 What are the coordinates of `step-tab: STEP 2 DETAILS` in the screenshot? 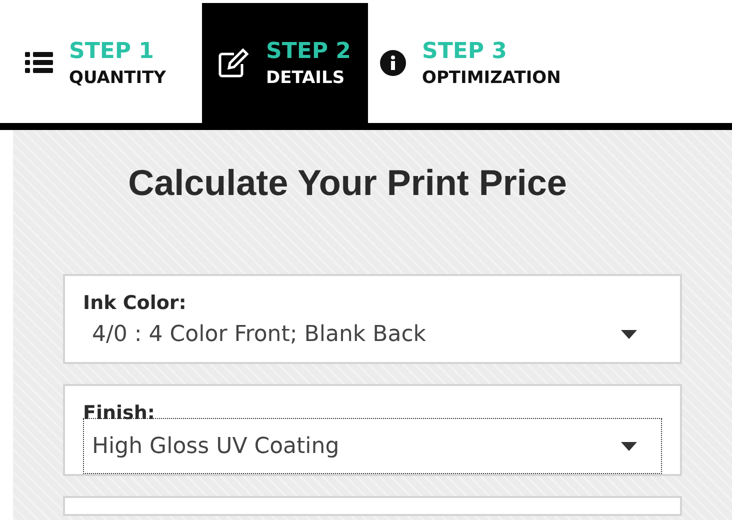 It's located at (285, 63).